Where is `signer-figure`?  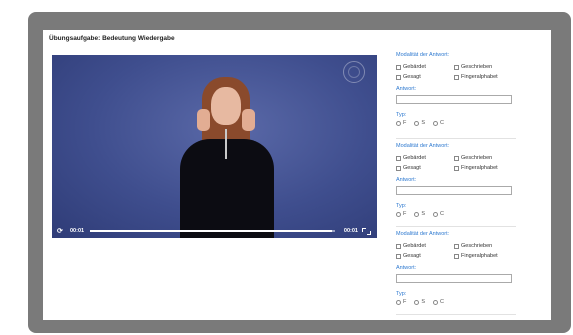
signer-figure is located at coordinates (227, 157).